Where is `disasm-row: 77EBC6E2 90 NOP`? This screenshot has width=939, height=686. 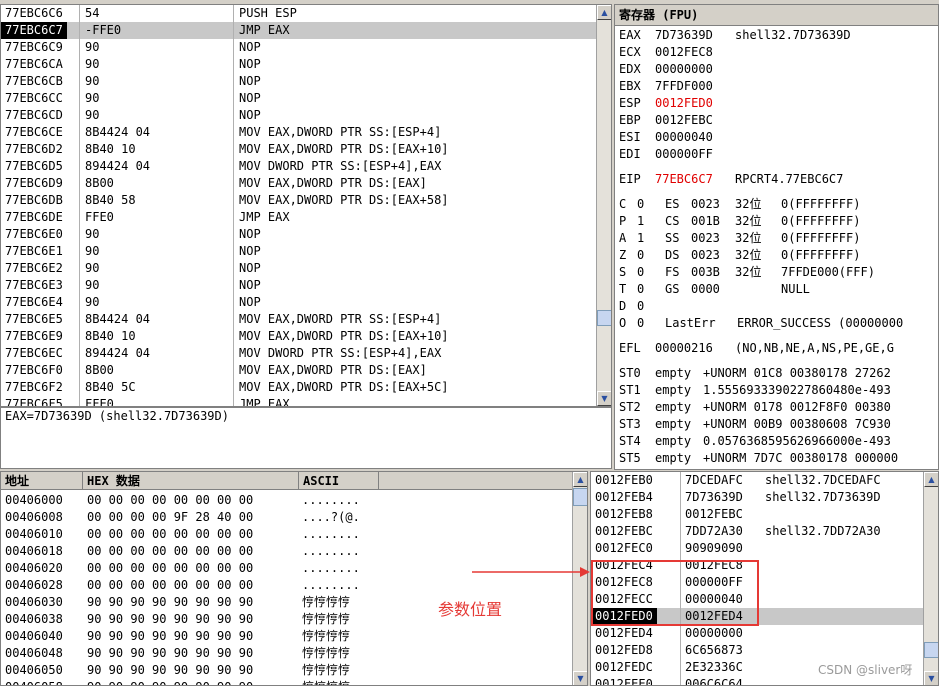 disasm-row: 77EBC6E2 90 NOP is located at coordinates (298, 268).